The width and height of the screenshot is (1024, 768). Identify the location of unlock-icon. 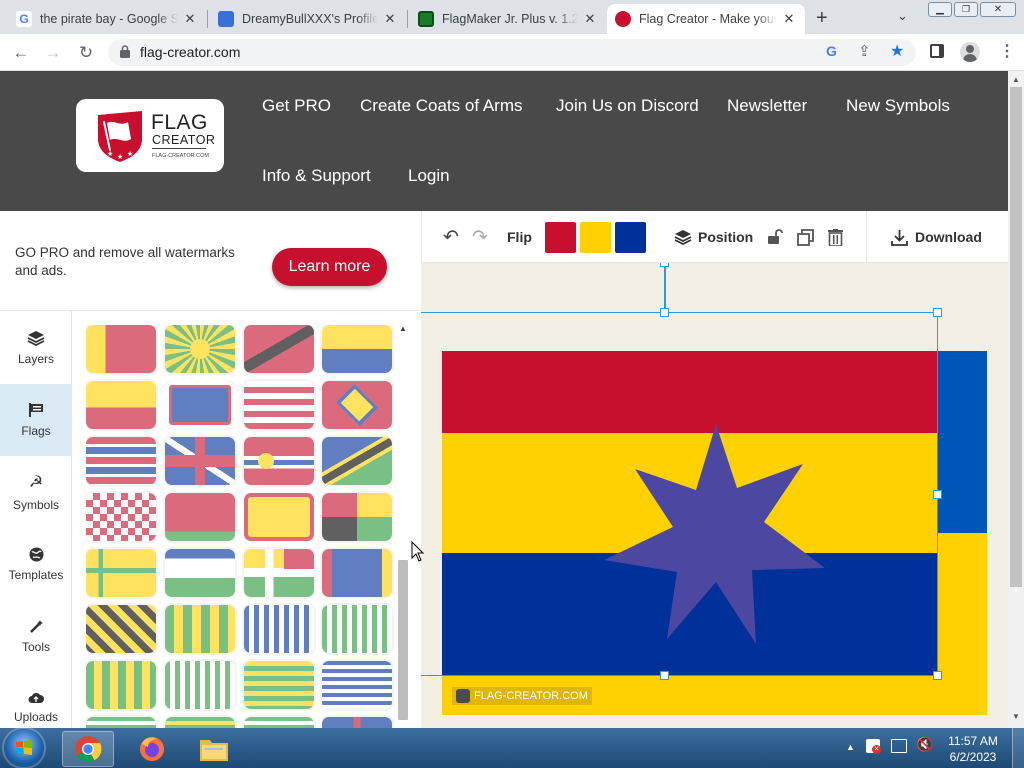
(775, 239).